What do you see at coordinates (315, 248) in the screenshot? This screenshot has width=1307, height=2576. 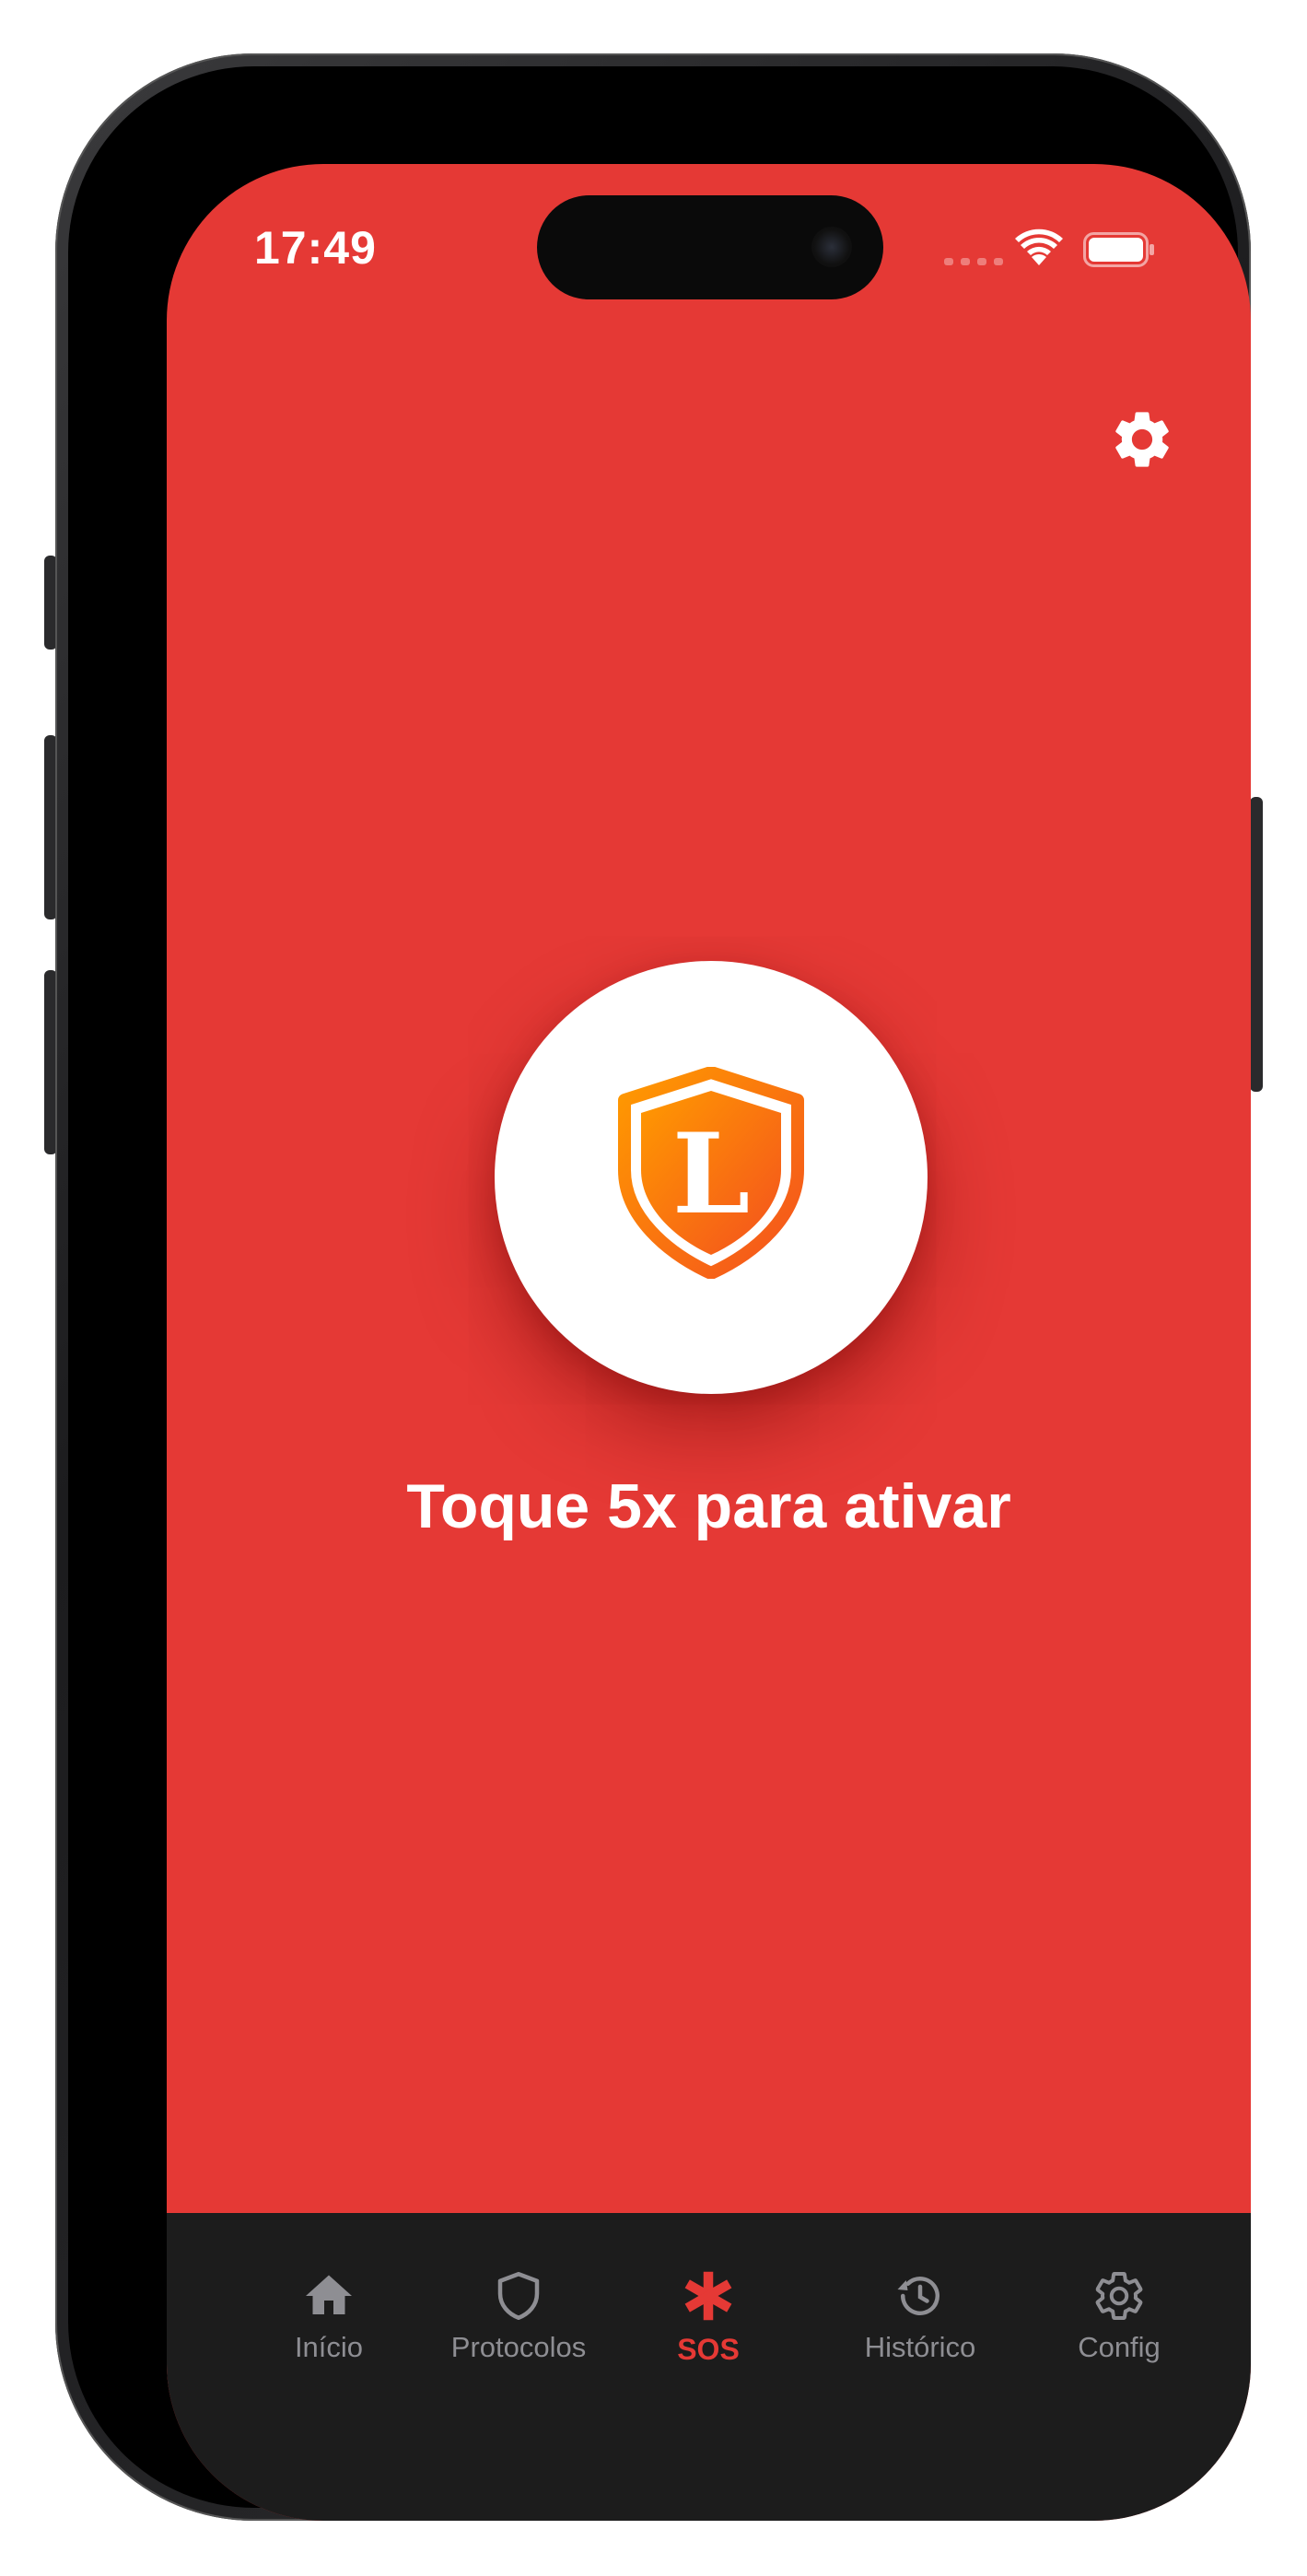 I see `status-time: 17:49` at bounding box center [315, 248].